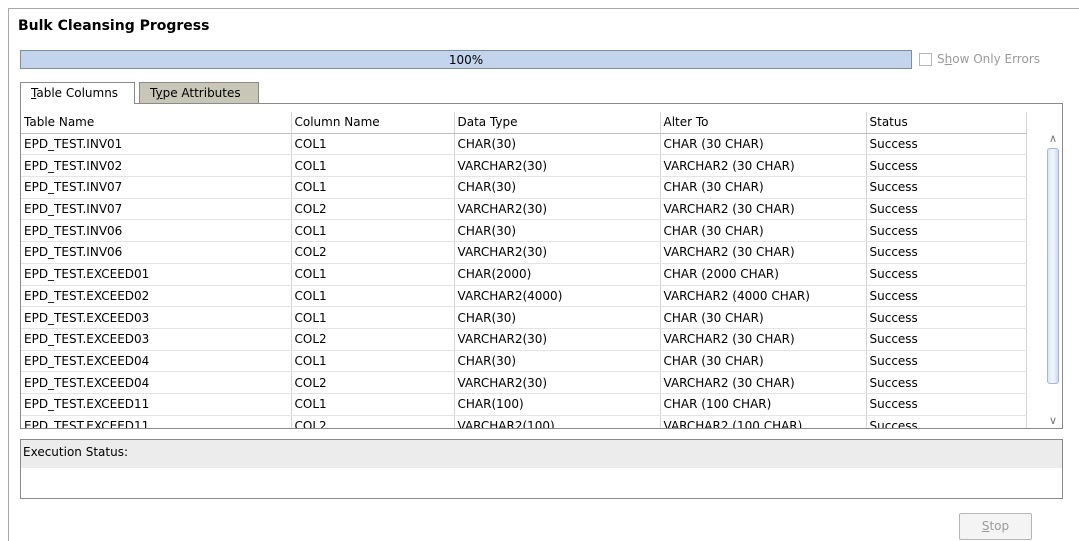 This screenshot has height=541, width=1079. What do you see at coordinates (557, 123) in the screenshot?
I see `column-header-data-type: Data Type` at bounding box center [557, 123].